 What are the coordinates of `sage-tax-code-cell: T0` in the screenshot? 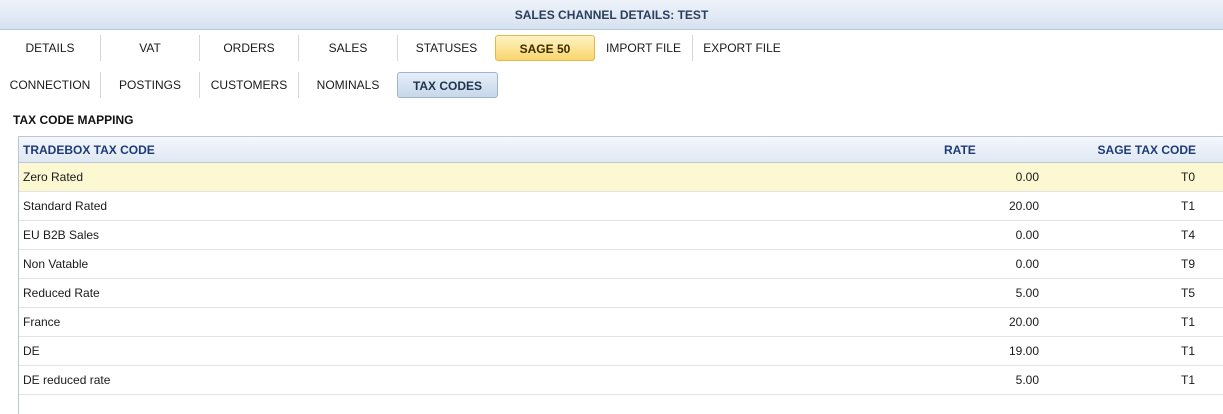 It's located at (1187, 177).